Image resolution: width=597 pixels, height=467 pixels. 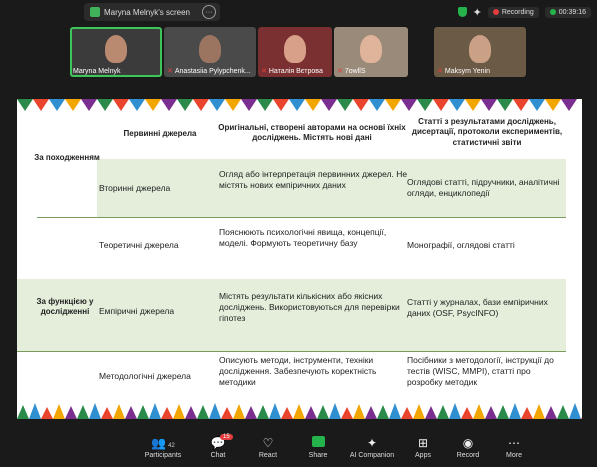 I want to click on chat-badge: 15, so click(x=226, y=437).